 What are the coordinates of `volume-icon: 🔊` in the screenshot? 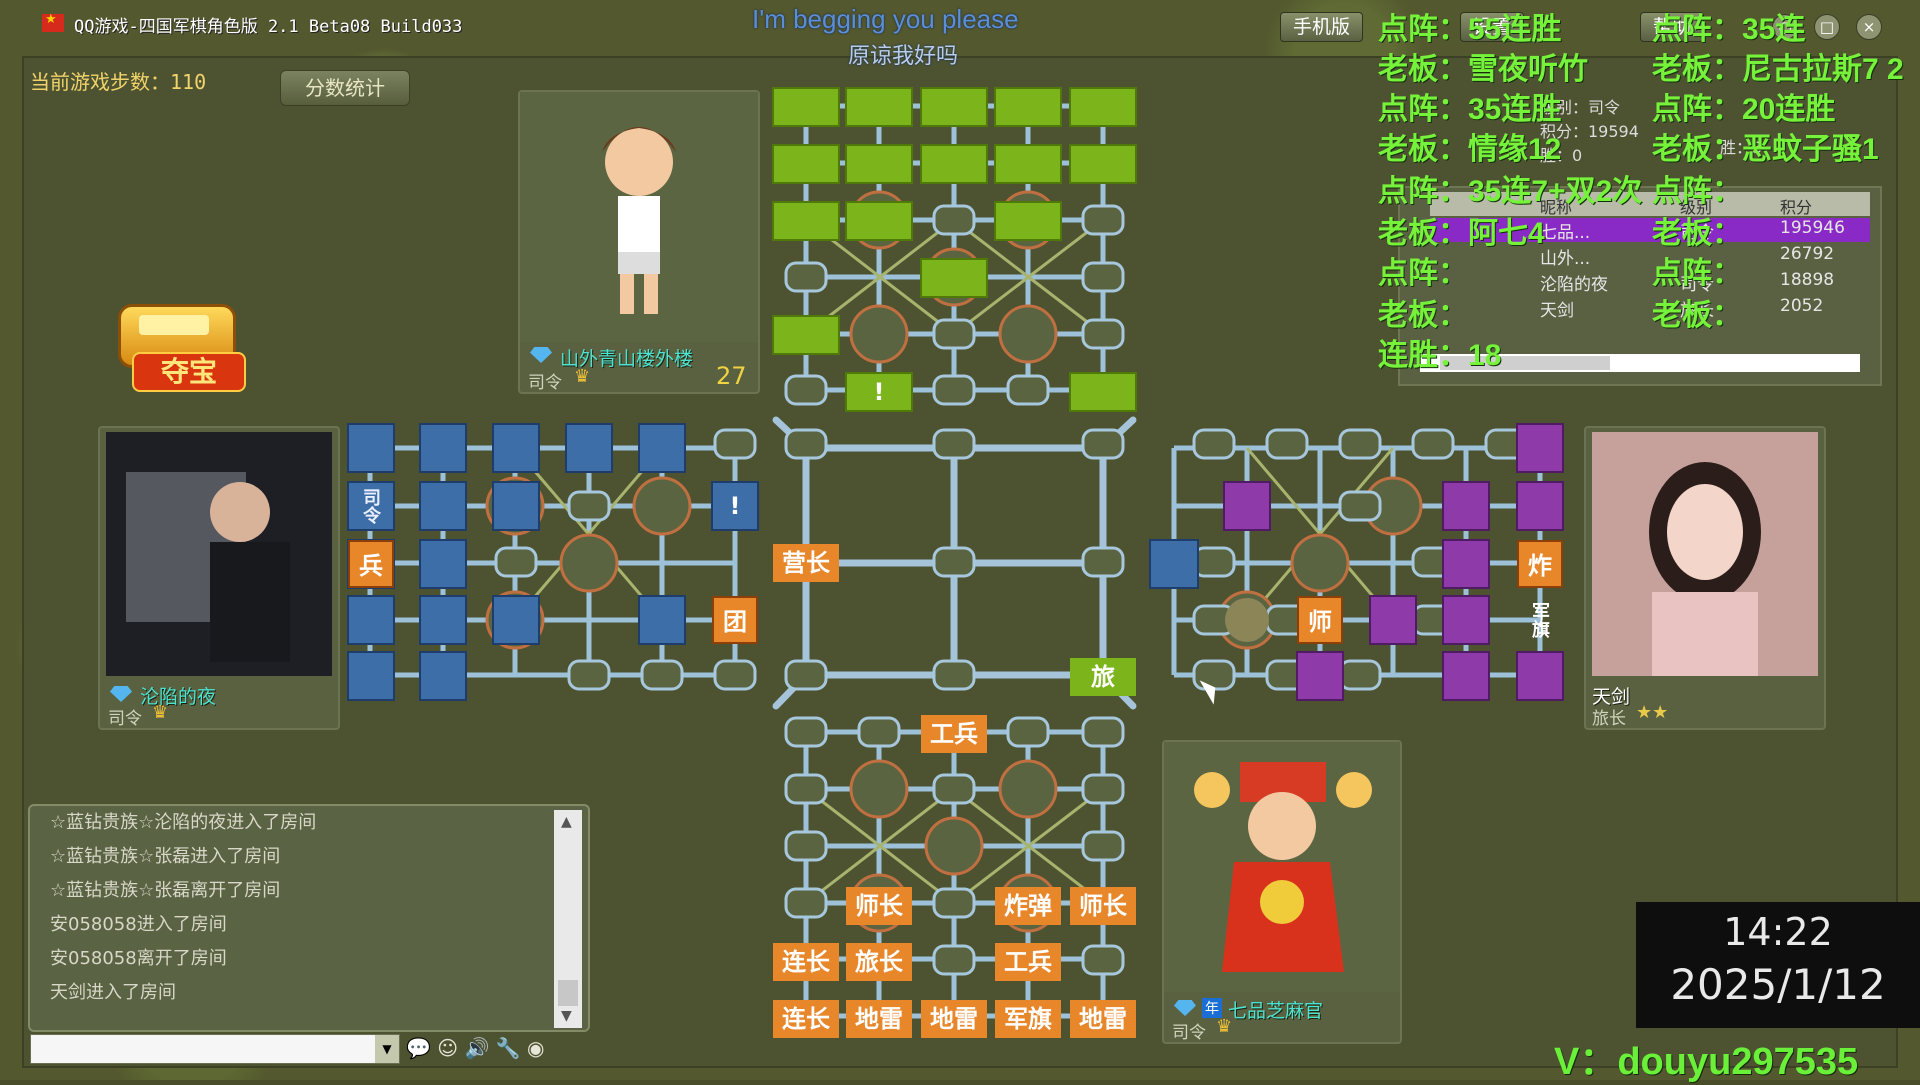 It's located at (476, 1048).